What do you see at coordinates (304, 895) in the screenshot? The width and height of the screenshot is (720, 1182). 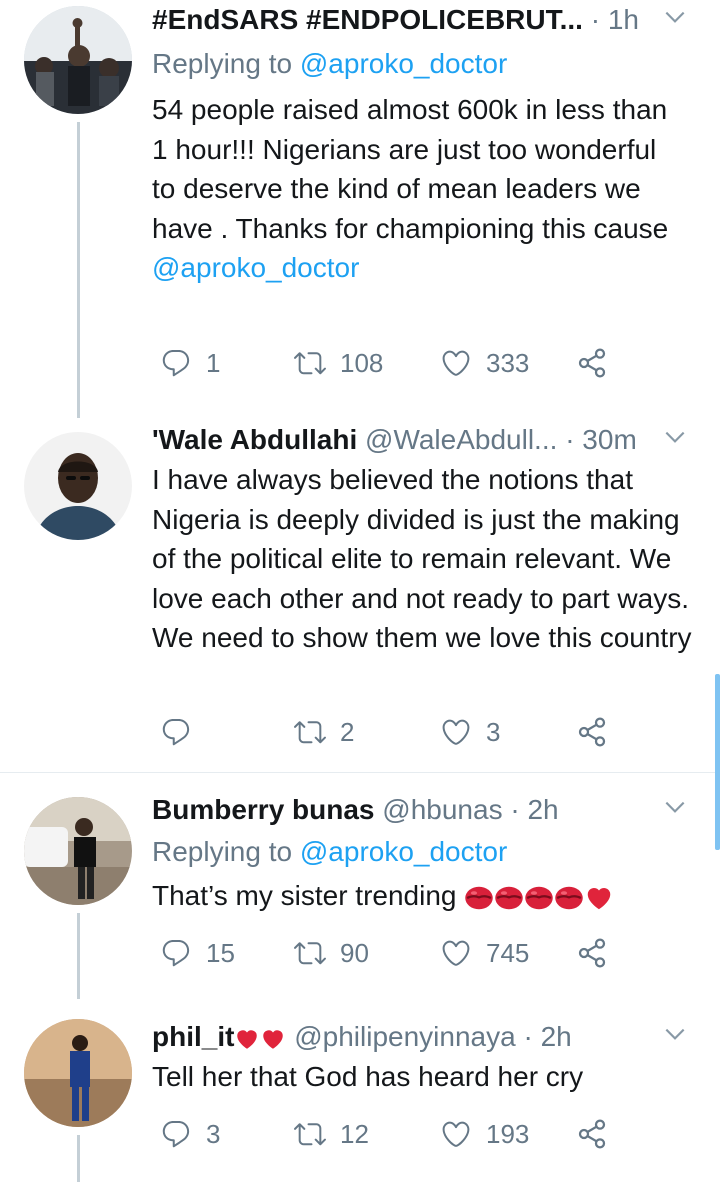 I see `tweet-body: That’s my sister trending` at bounding box center [304, 895].